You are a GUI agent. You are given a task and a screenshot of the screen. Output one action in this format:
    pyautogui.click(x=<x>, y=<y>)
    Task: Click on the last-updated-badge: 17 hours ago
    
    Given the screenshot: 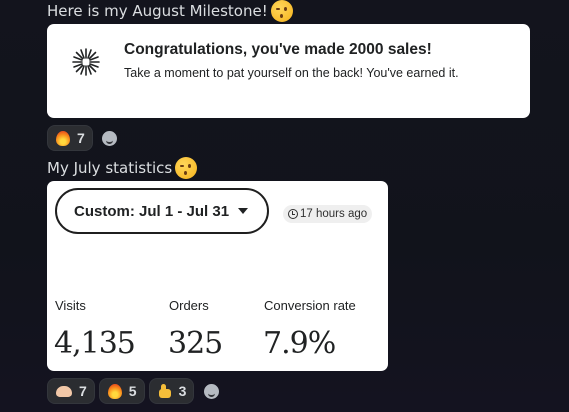 What is the action you would take?
    pyautogui.click(x=328, y=214)
    